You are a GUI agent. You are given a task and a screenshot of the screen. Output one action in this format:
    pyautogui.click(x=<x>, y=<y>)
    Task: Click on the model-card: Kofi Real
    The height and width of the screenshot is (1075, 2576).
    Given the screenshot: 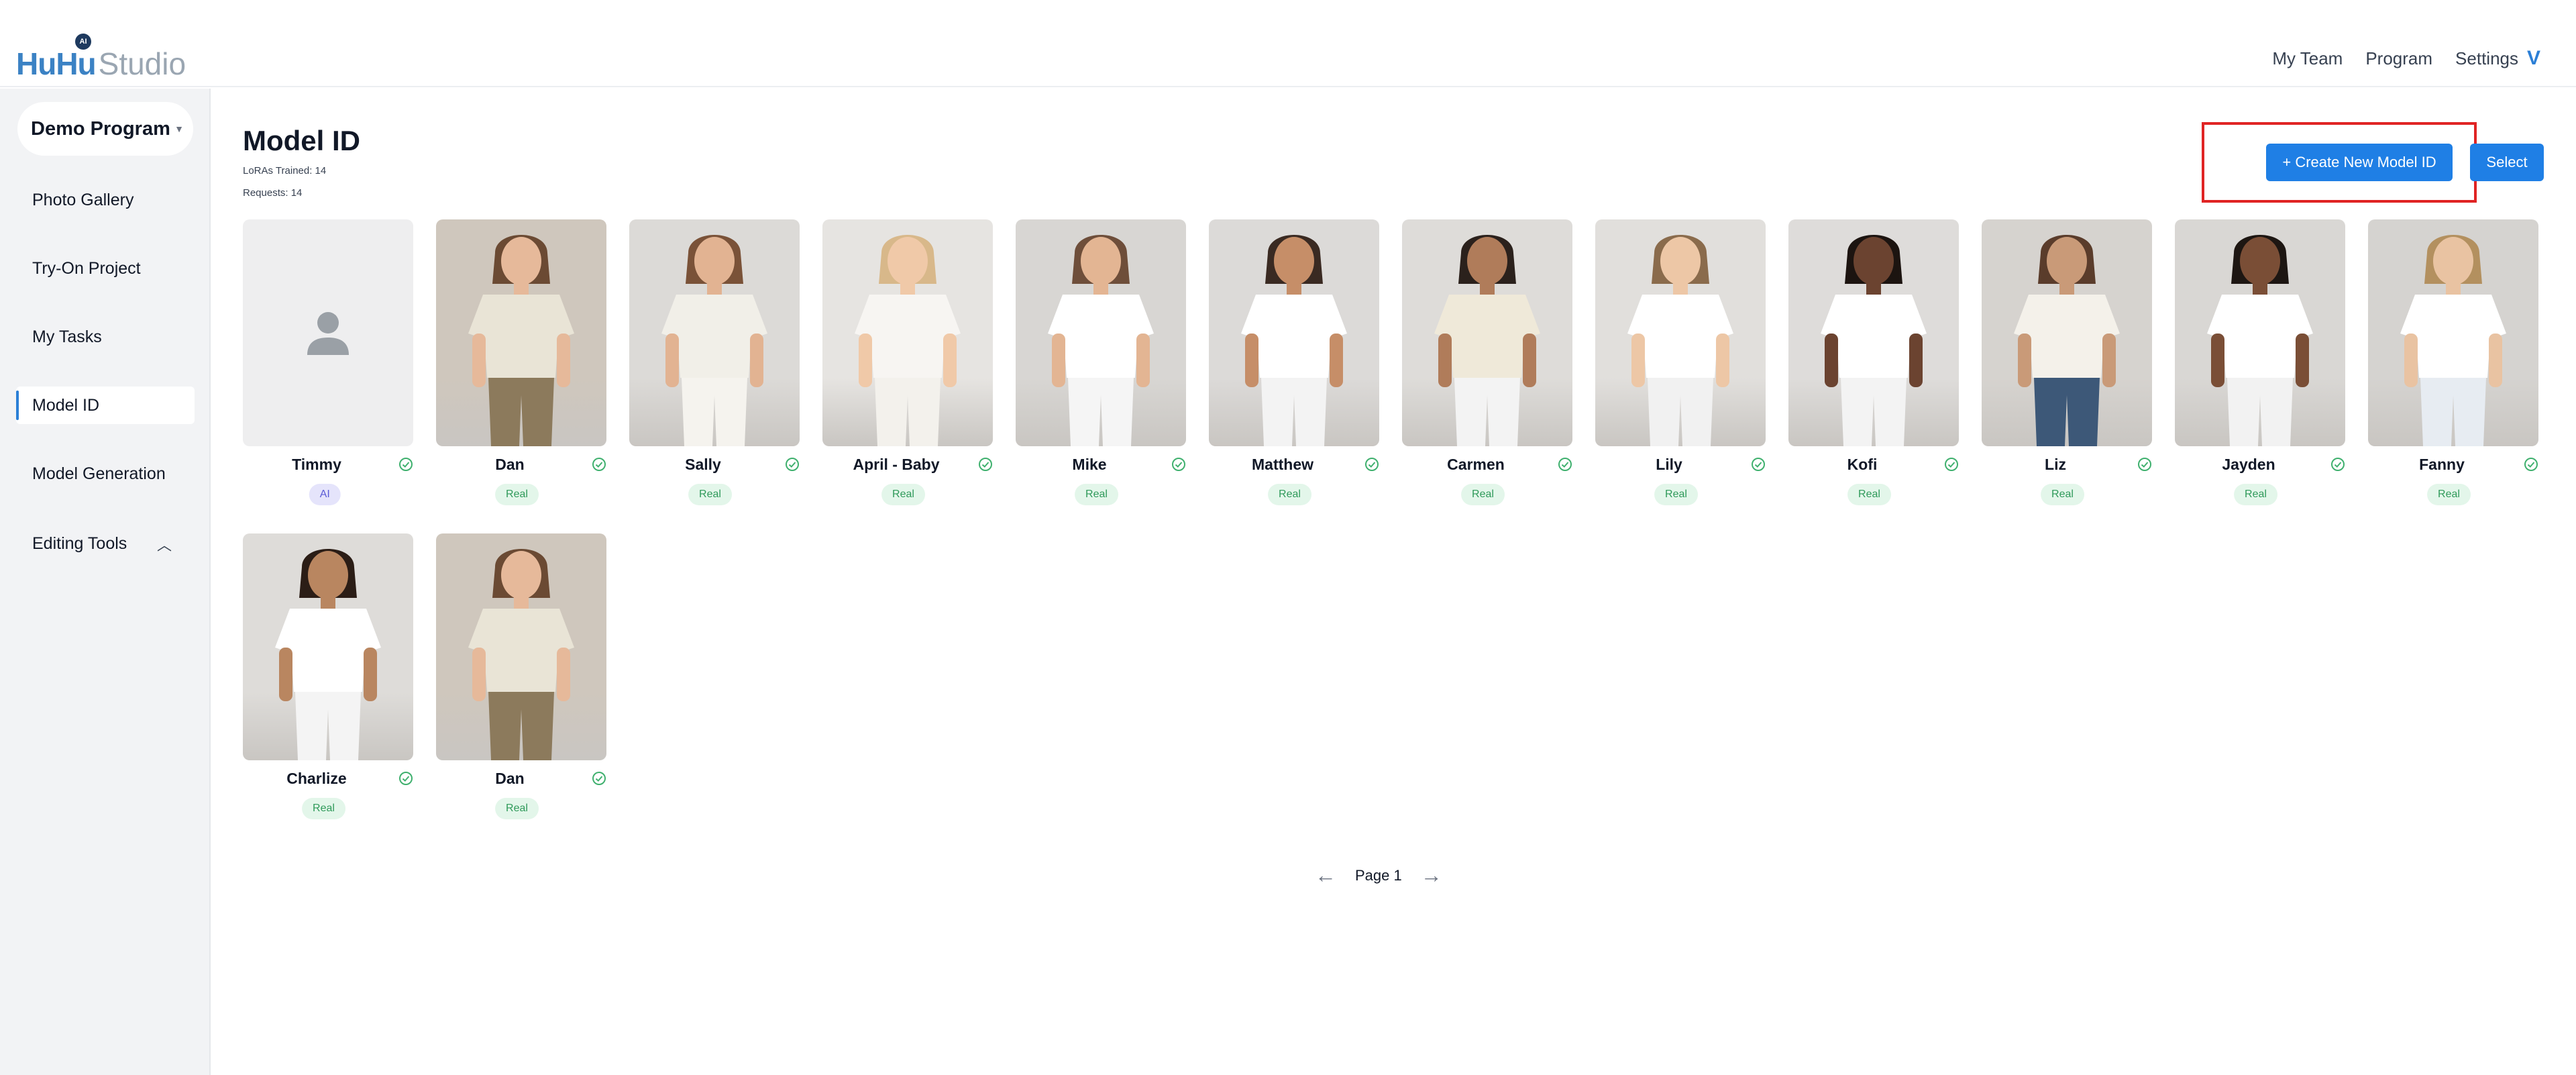 What is the action you would take?
    pyautogui.click(x=1873, y=363)
    